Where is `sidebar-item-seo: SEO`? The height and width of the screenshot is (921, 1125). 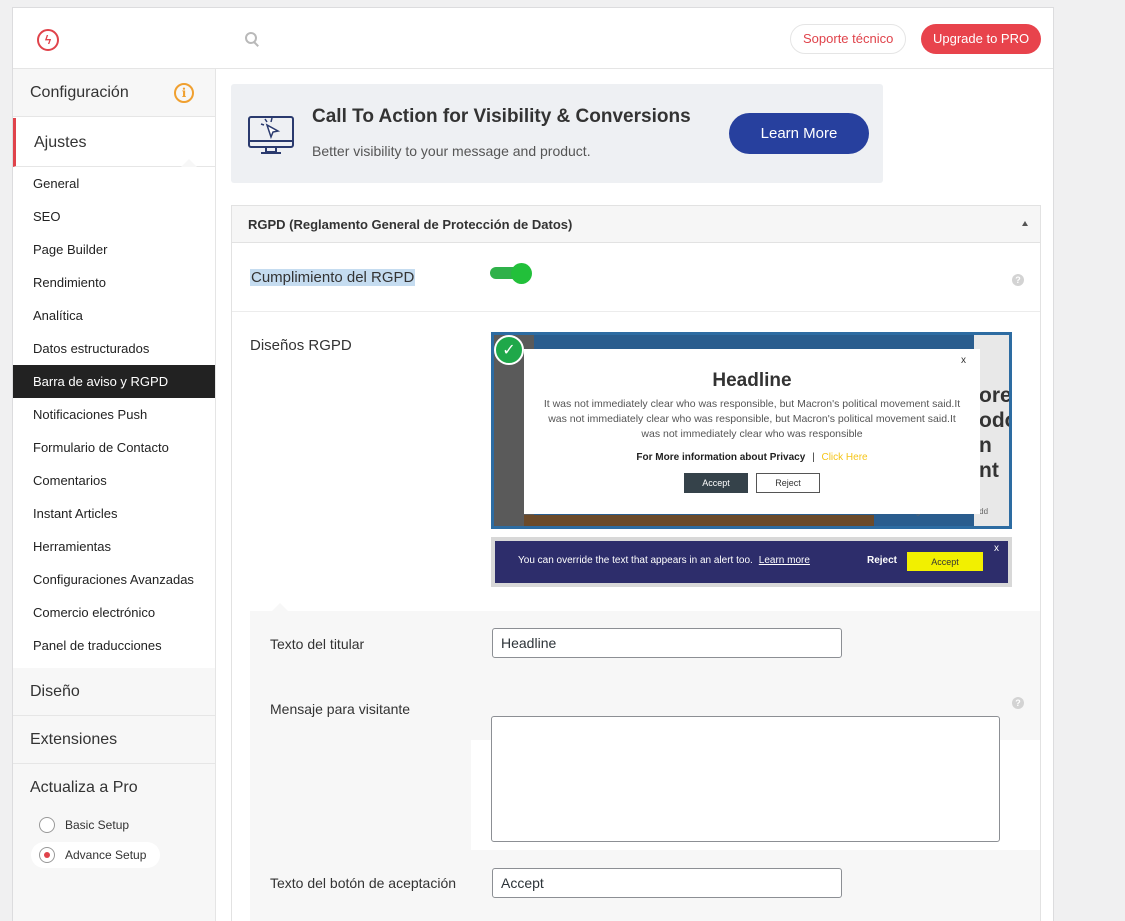
sidebar-item-seo: SEO is located at coordinates (114, 216).